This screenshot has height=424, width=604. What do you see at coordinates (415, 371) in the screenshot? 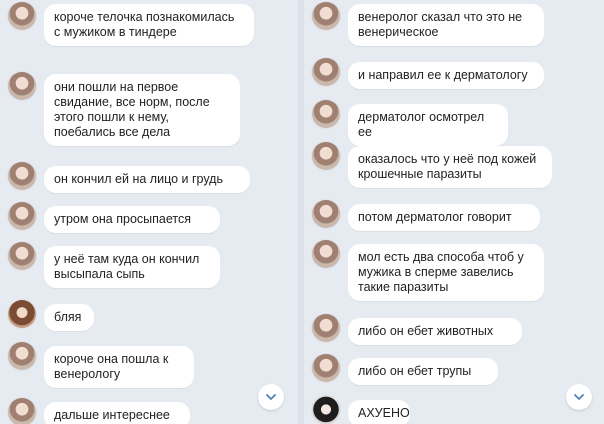
I see `message-text: либо он ебет трупы` at bounding box center [415, 371].